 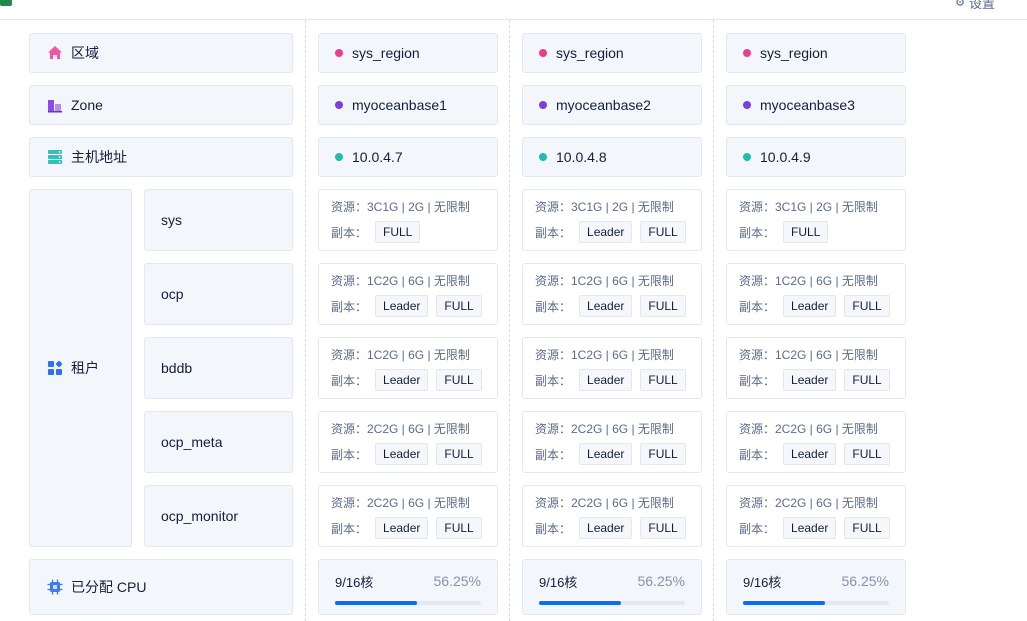 I want to click on tenant-name-label: sys, so click(x=171, y=220).